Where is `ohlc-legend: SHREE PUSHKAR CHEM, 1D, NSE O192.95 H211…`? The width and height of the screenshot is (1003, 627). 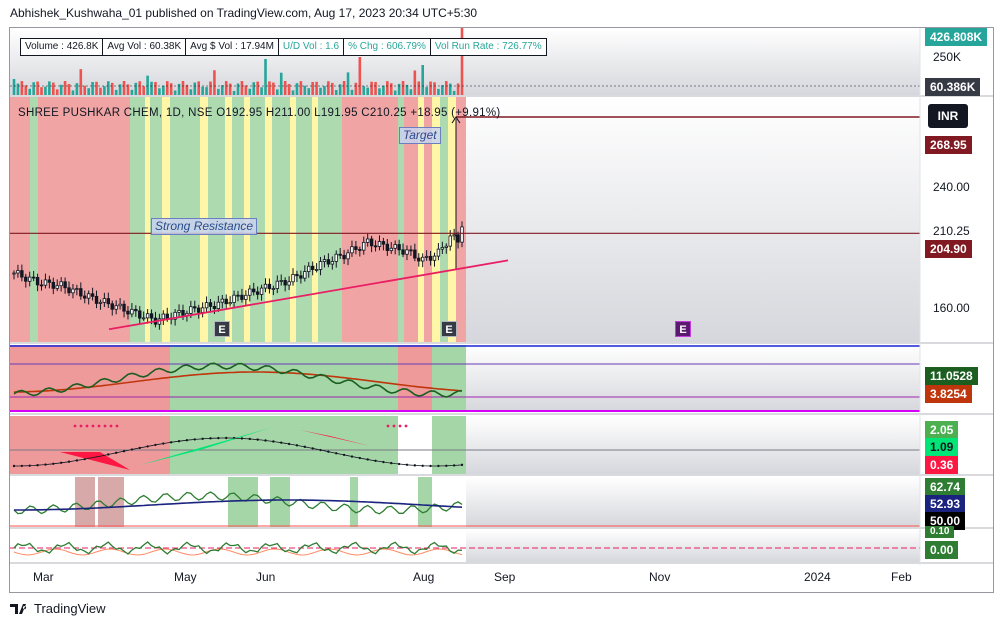
ohlc-legend: SHREE PUSHKAR CHEM, 1D, NSE O192.95 H211… is located at coordinates (259, 113).